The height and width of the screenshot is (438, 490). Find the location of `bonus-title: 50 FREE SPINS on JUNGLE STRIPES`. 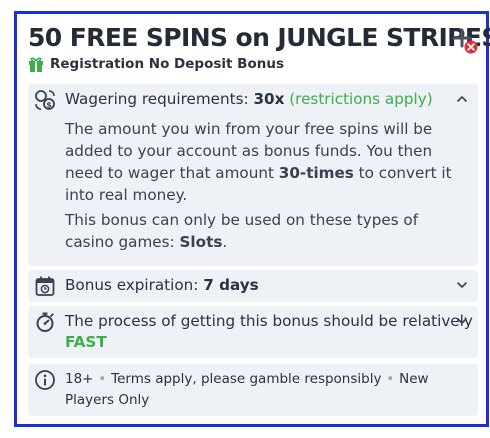

bonus-title: 50 FREE SPINS on JUNGLE STRIPES is located at coordinates (259, 37).